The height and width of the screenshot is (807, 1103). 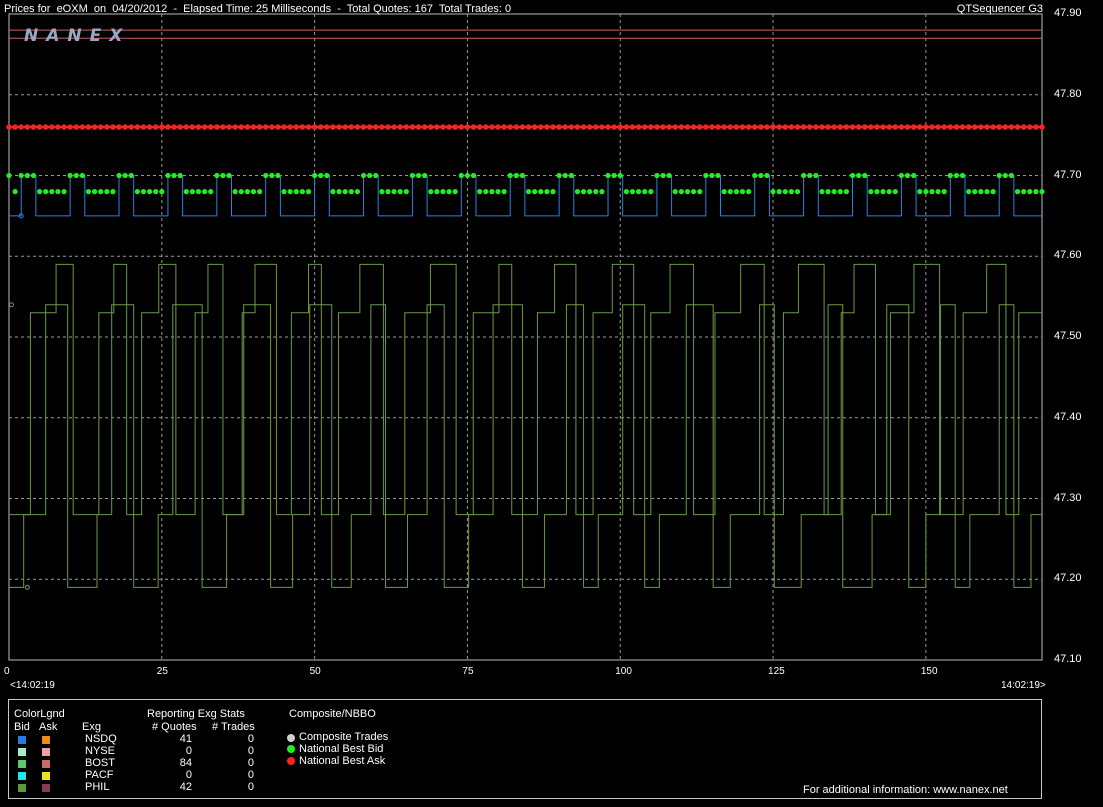 I want to click on quotes-column-label: # Quotes, so click(x=174, y=727).